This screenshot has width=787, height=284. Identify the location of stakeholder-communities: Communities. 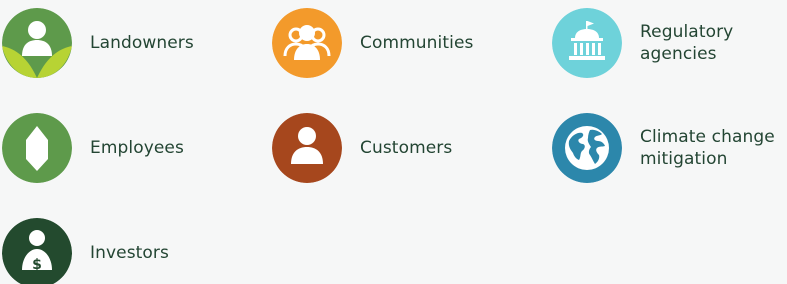
(372, 43).